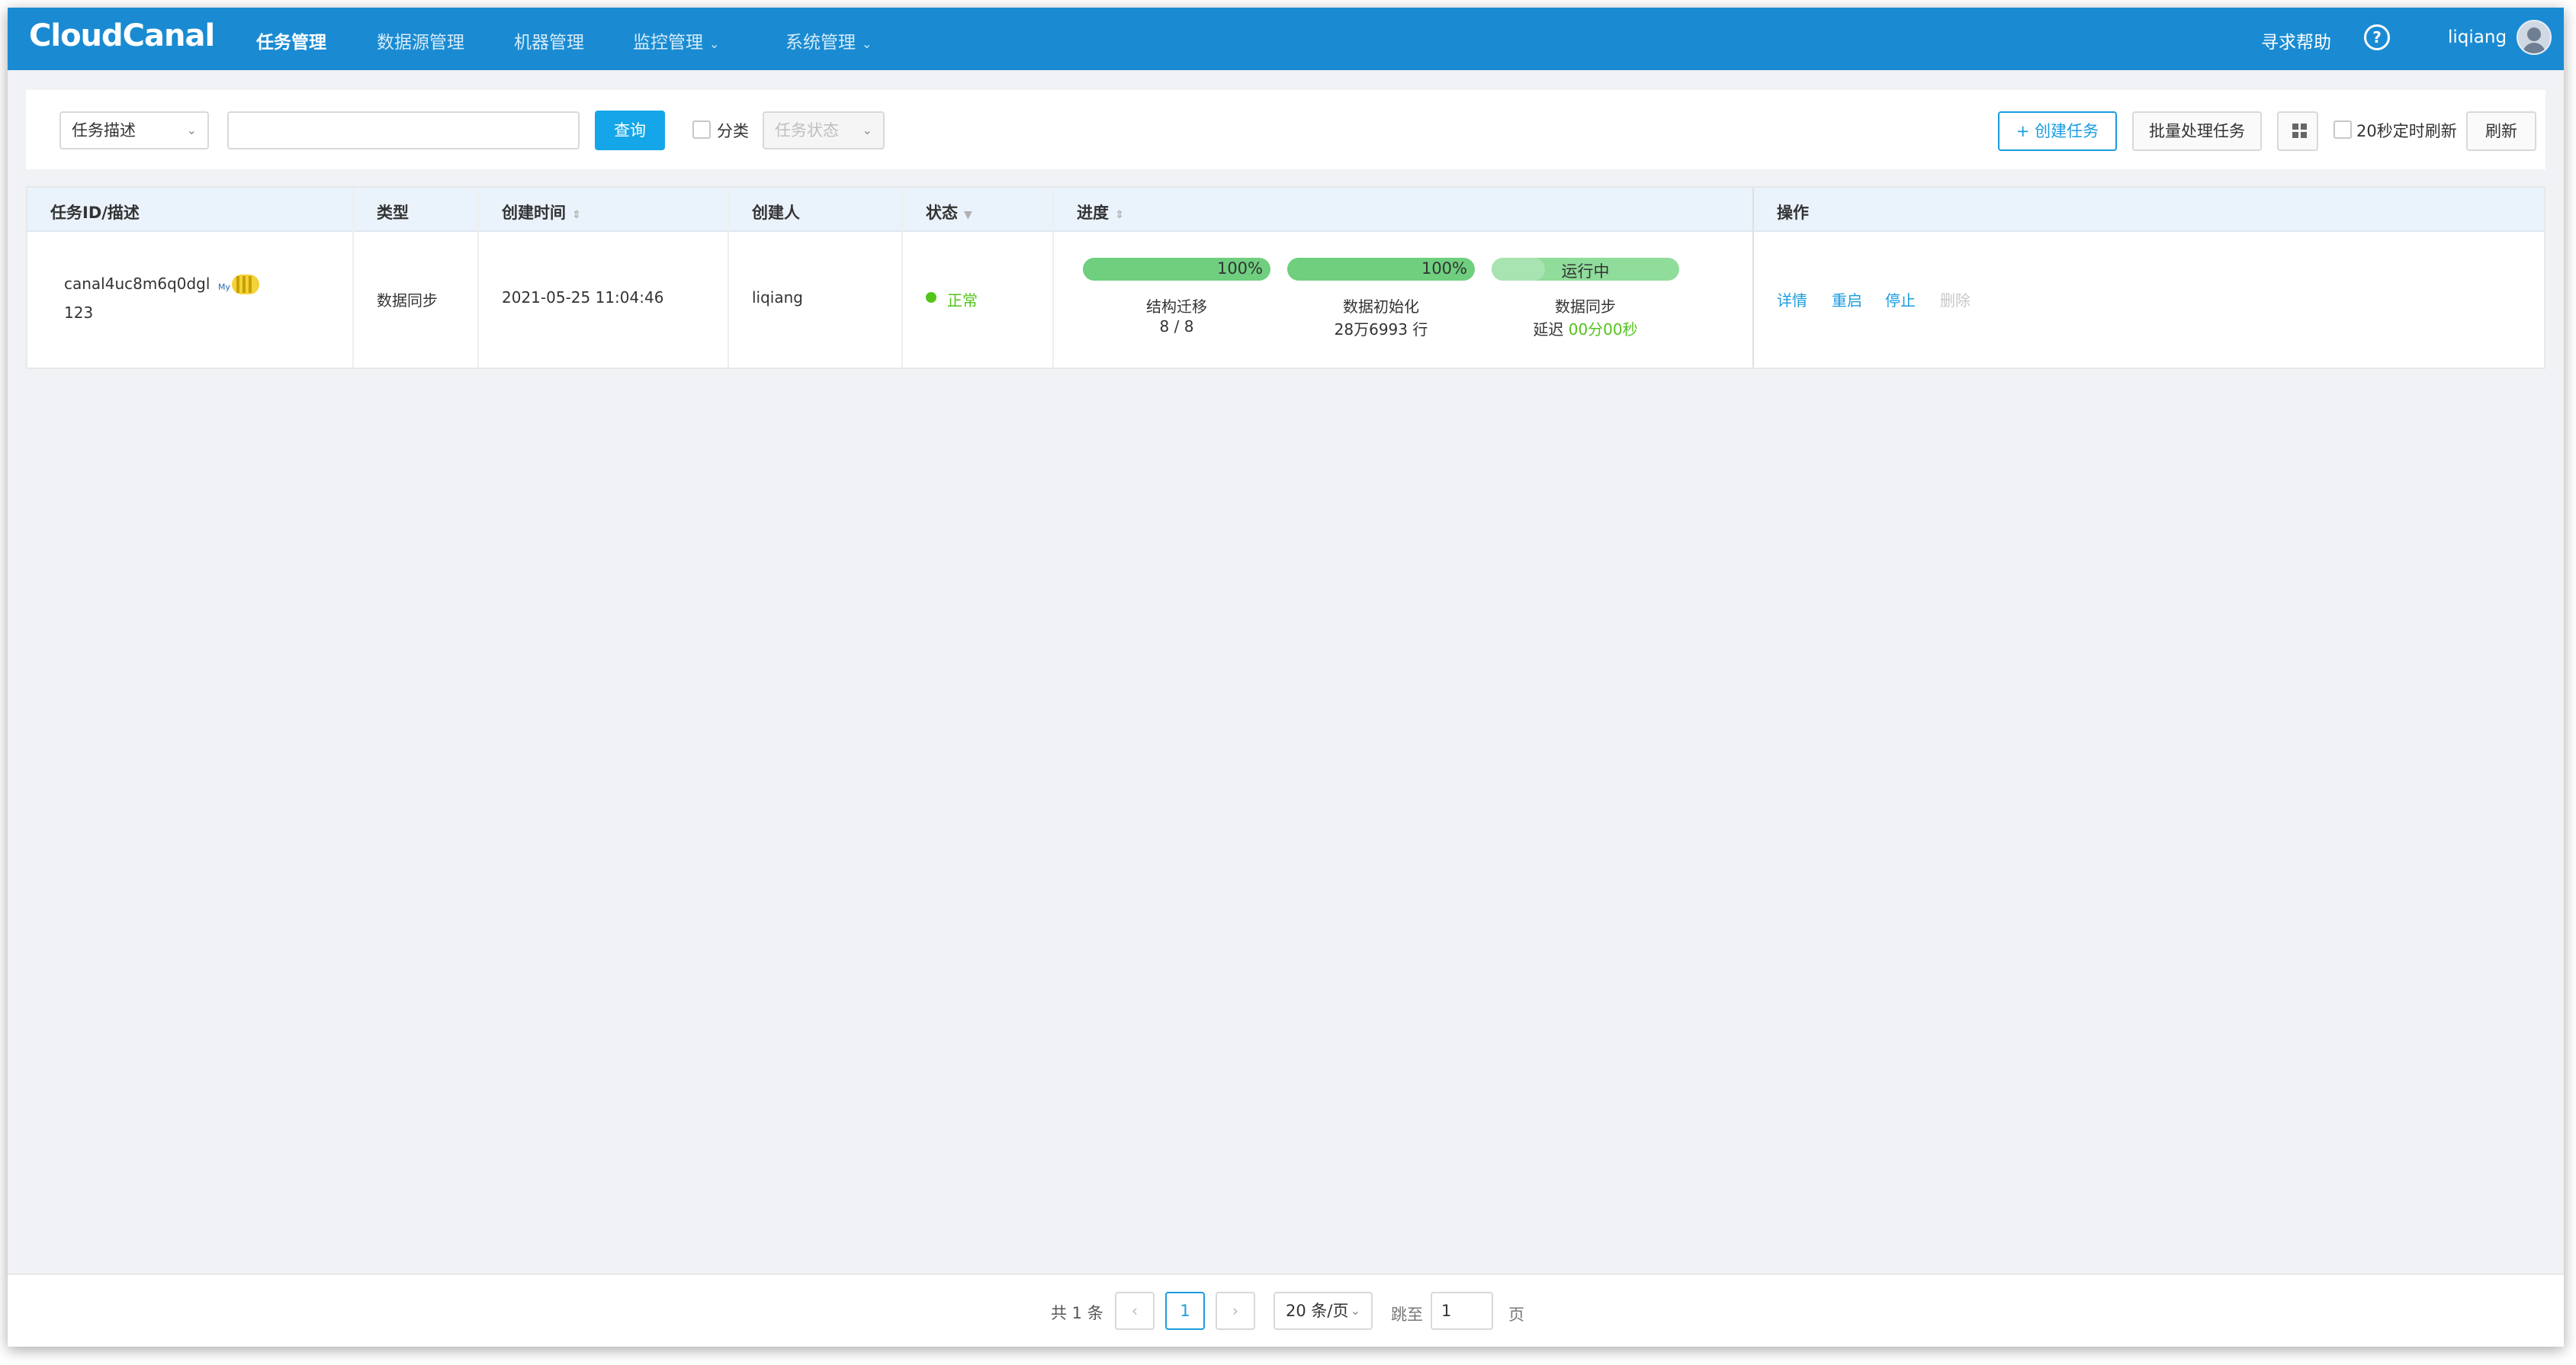 The height and width of the screenshot is (1365, 2576). Describe the element at coordinates (2296, 40) in the screenshot. I see `help-link: 寻求帮助` at that location.